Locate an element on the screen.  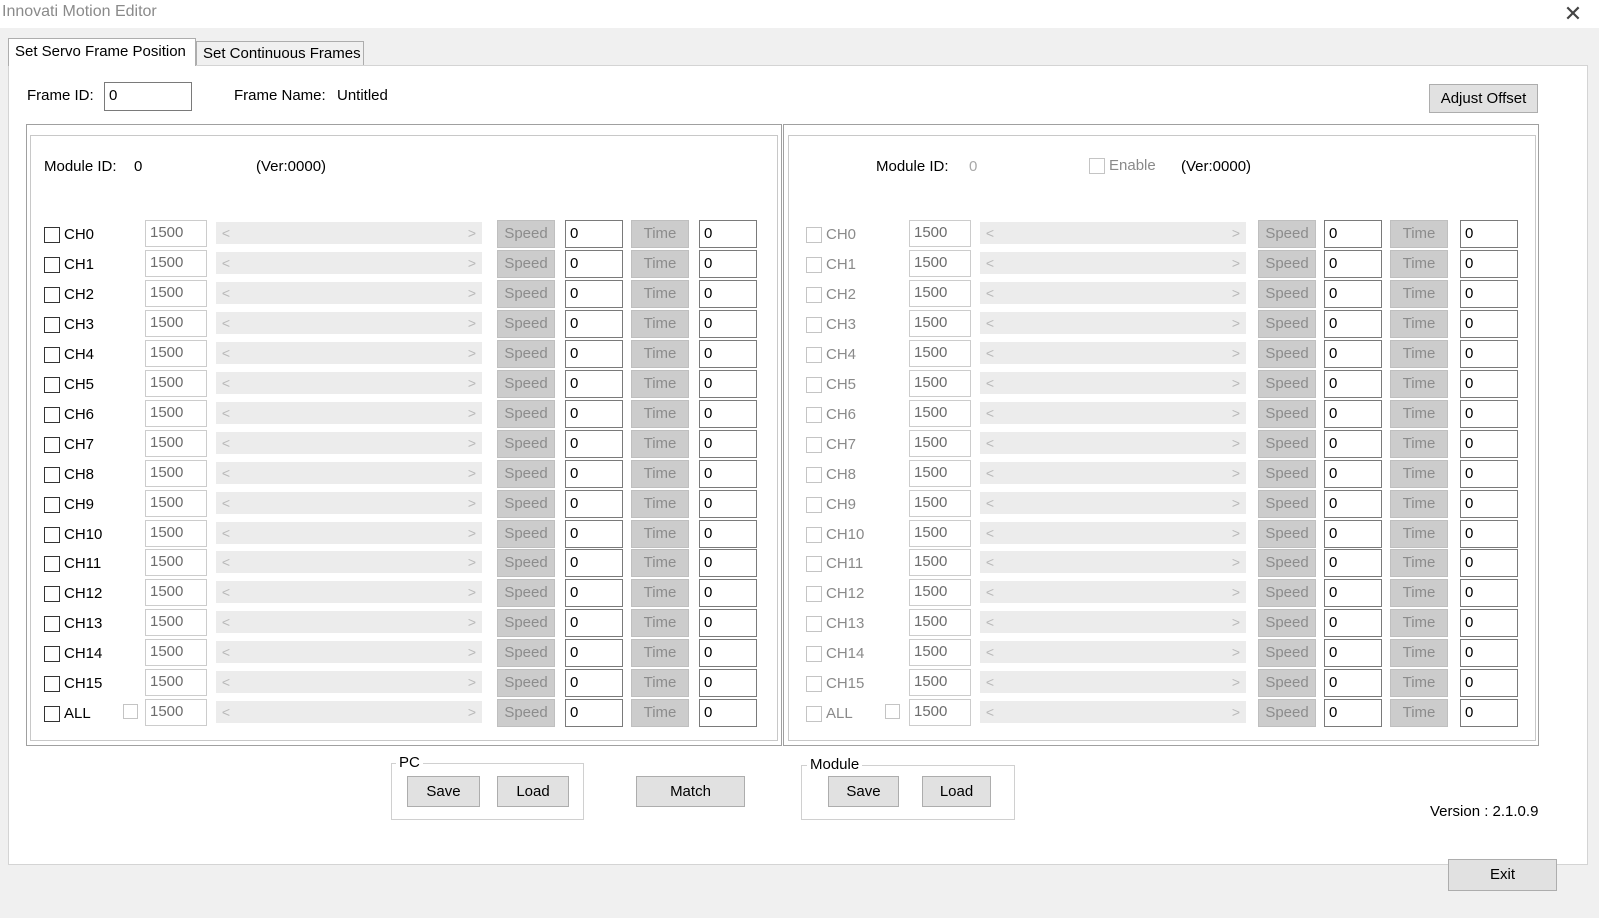
right-ch13-speed-button: Speed is located at coordinates (1287, 623).